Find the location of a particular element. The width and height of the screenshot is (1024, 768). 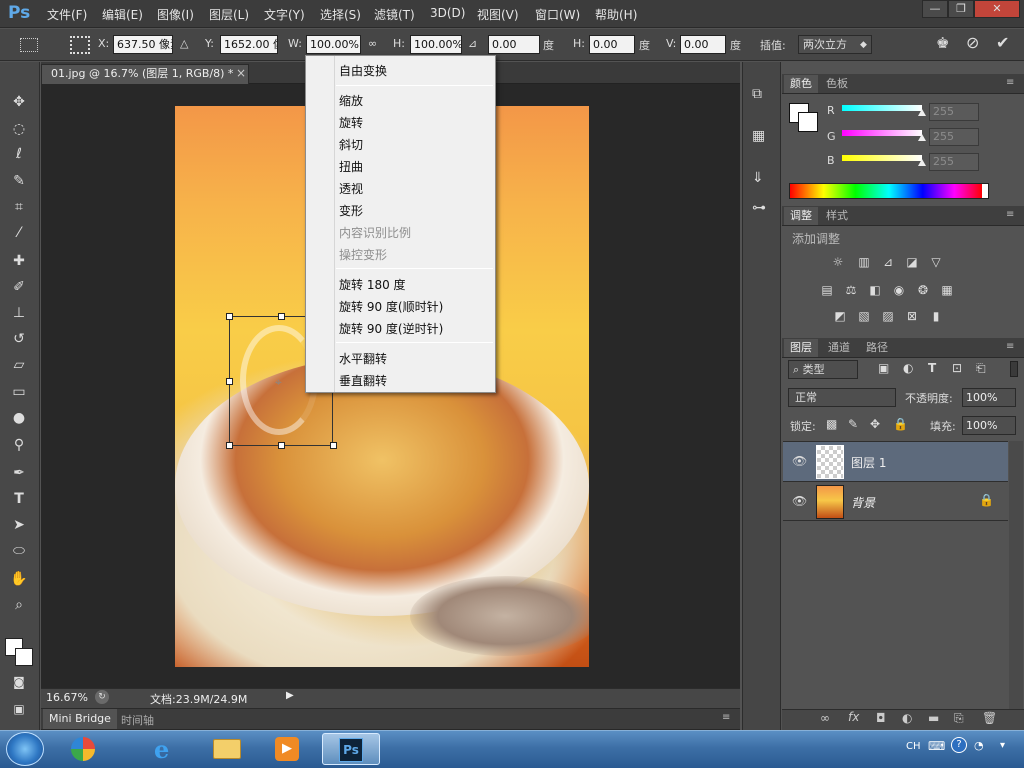

panel-menu-icon: ≡ is located at coordinates (726, 717).